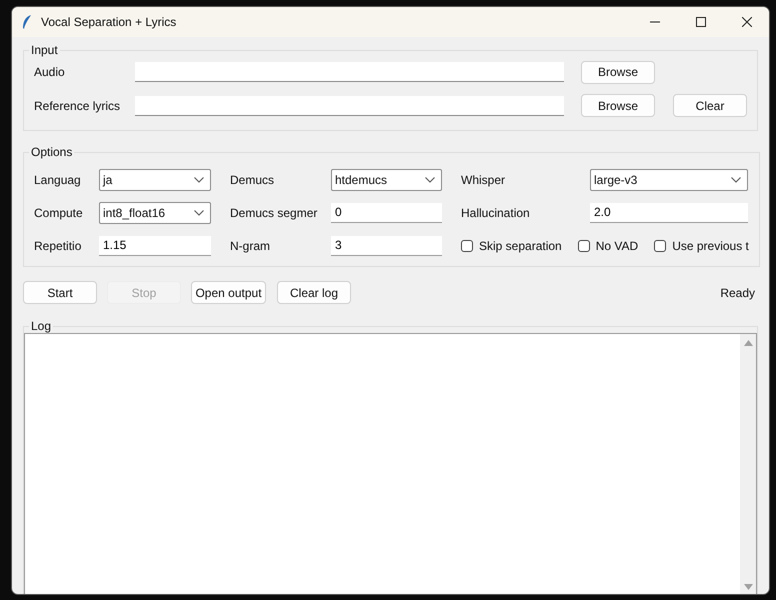 This screenshot has width=776, height=600. Describe the element at coordinates (52, 152) in the screenshot. I see `group-title: Options` at that location.